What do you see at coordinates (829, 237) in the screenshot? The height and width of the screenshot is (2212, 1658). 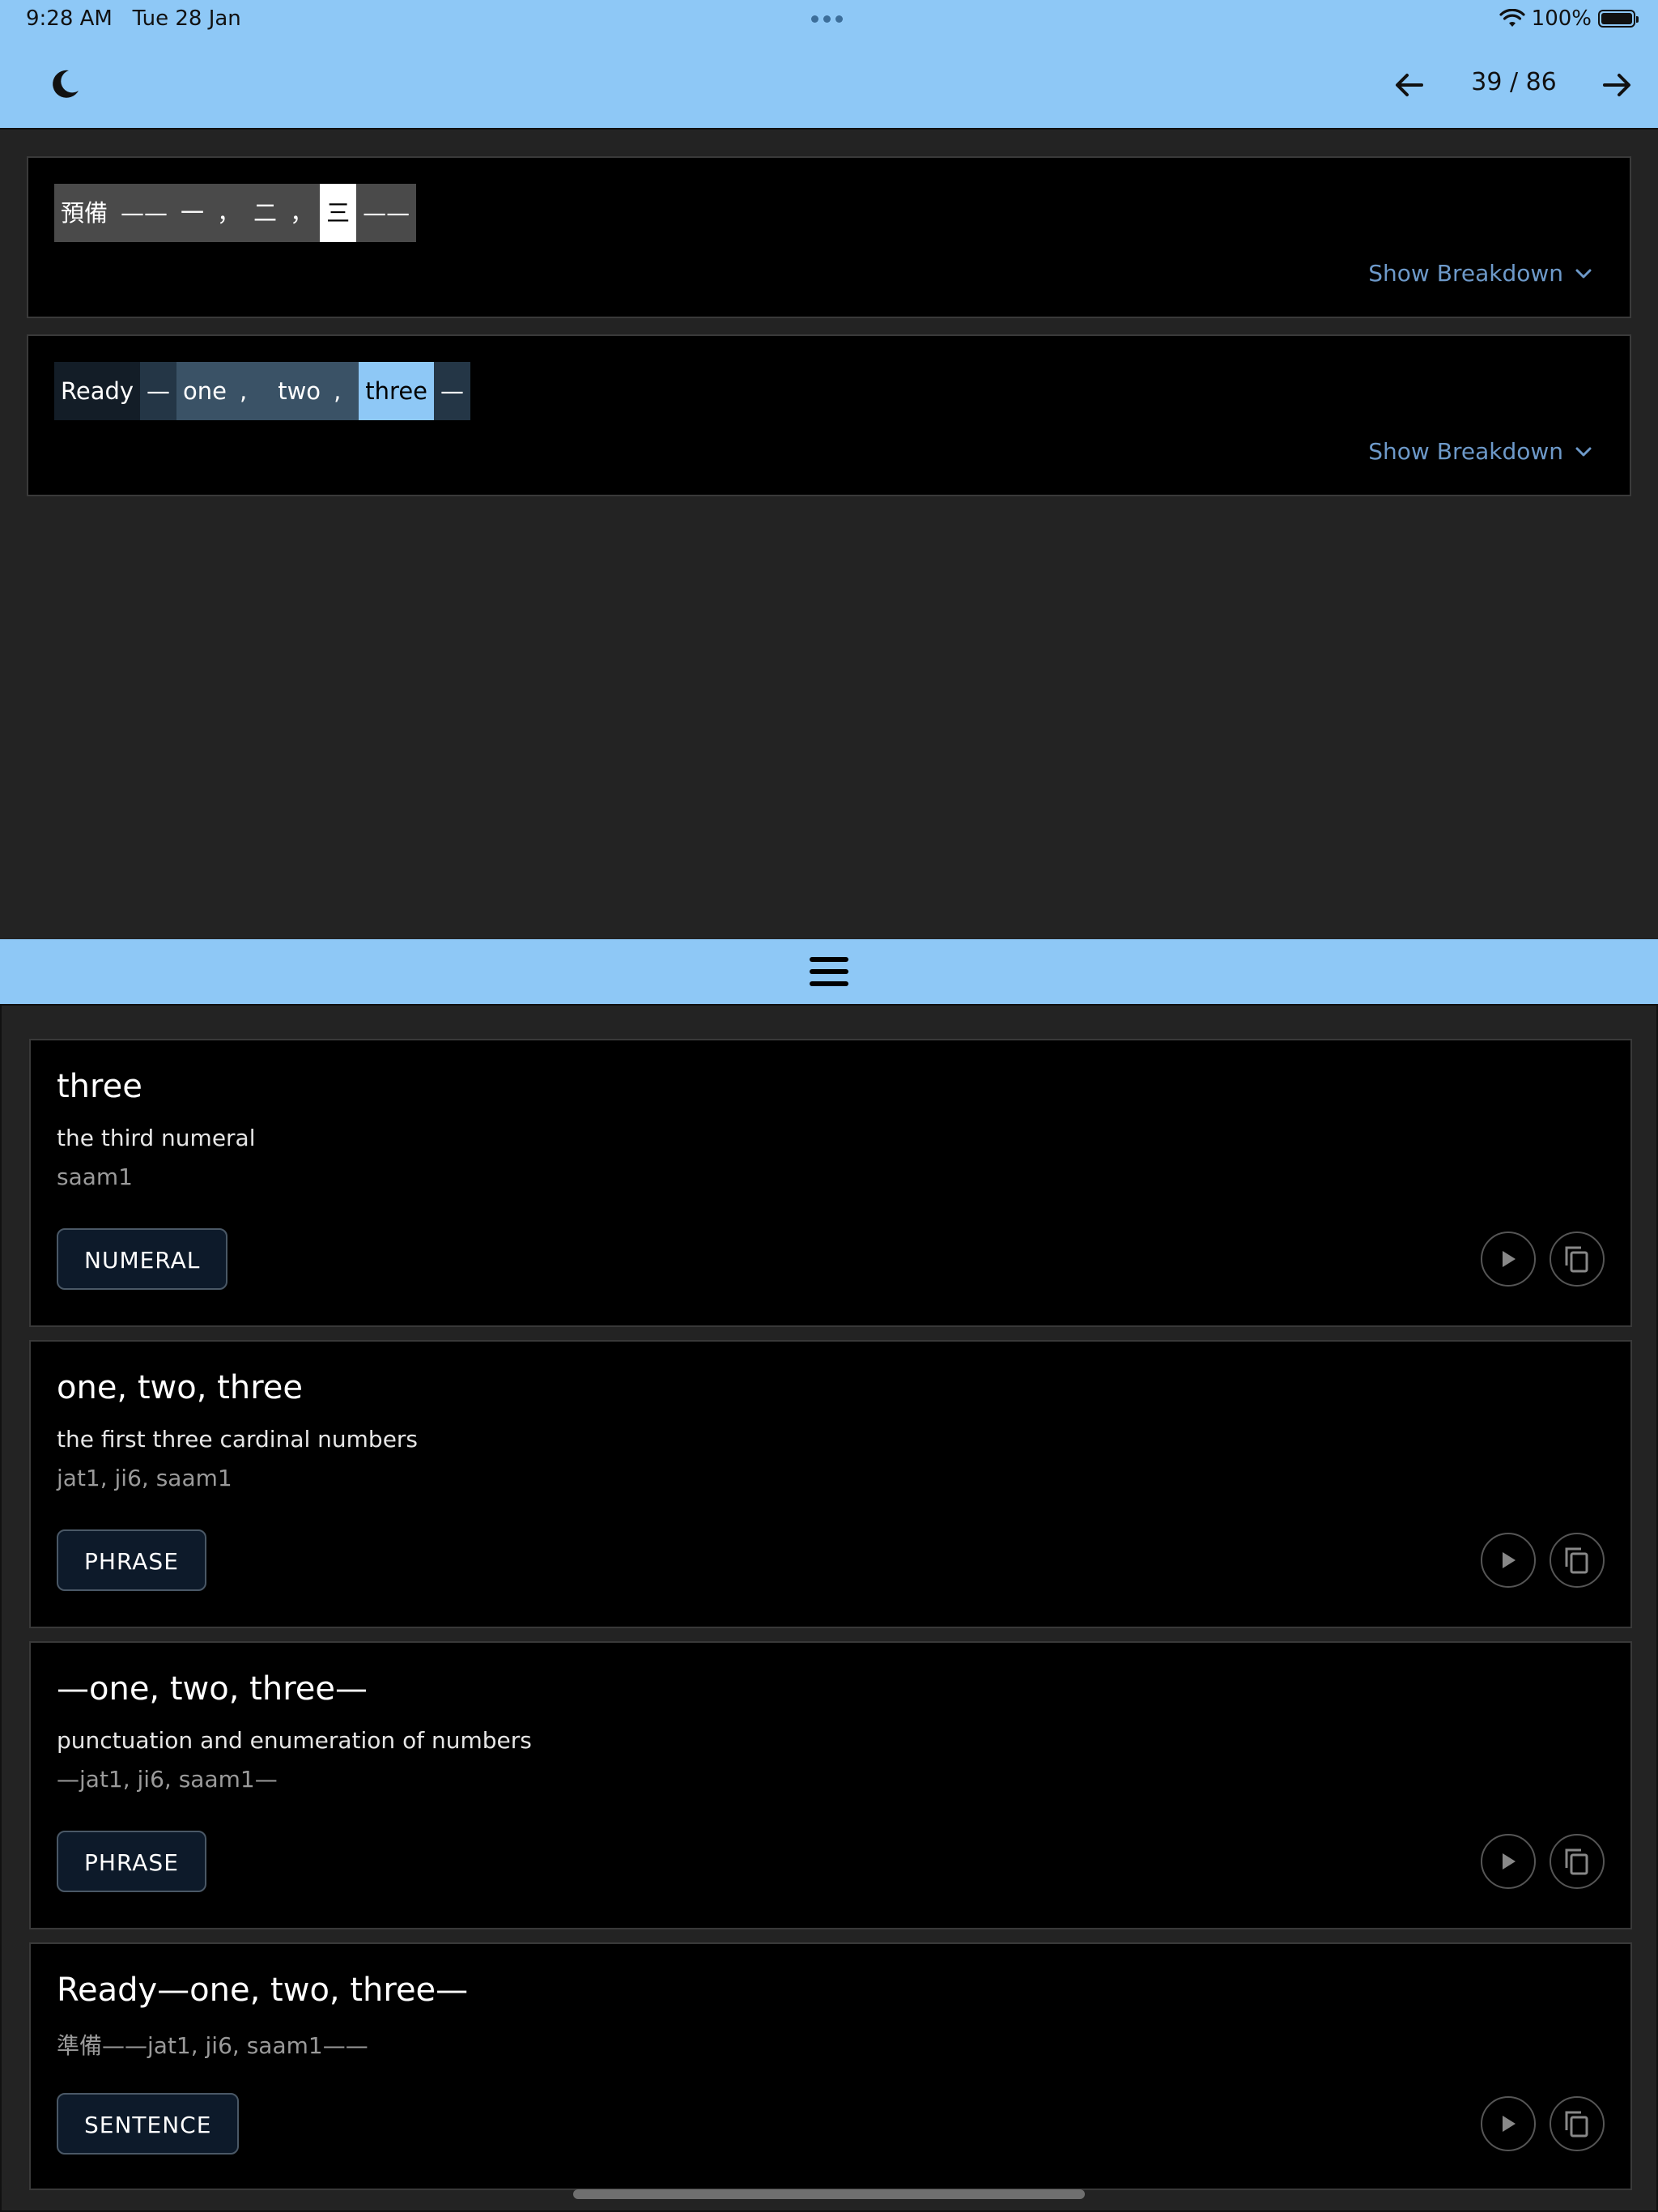 I see `chinese-sentence-card: 預備 —— 一 ， 二 ， 三 —— Show Breakdown` at bounding box center [829, 237].